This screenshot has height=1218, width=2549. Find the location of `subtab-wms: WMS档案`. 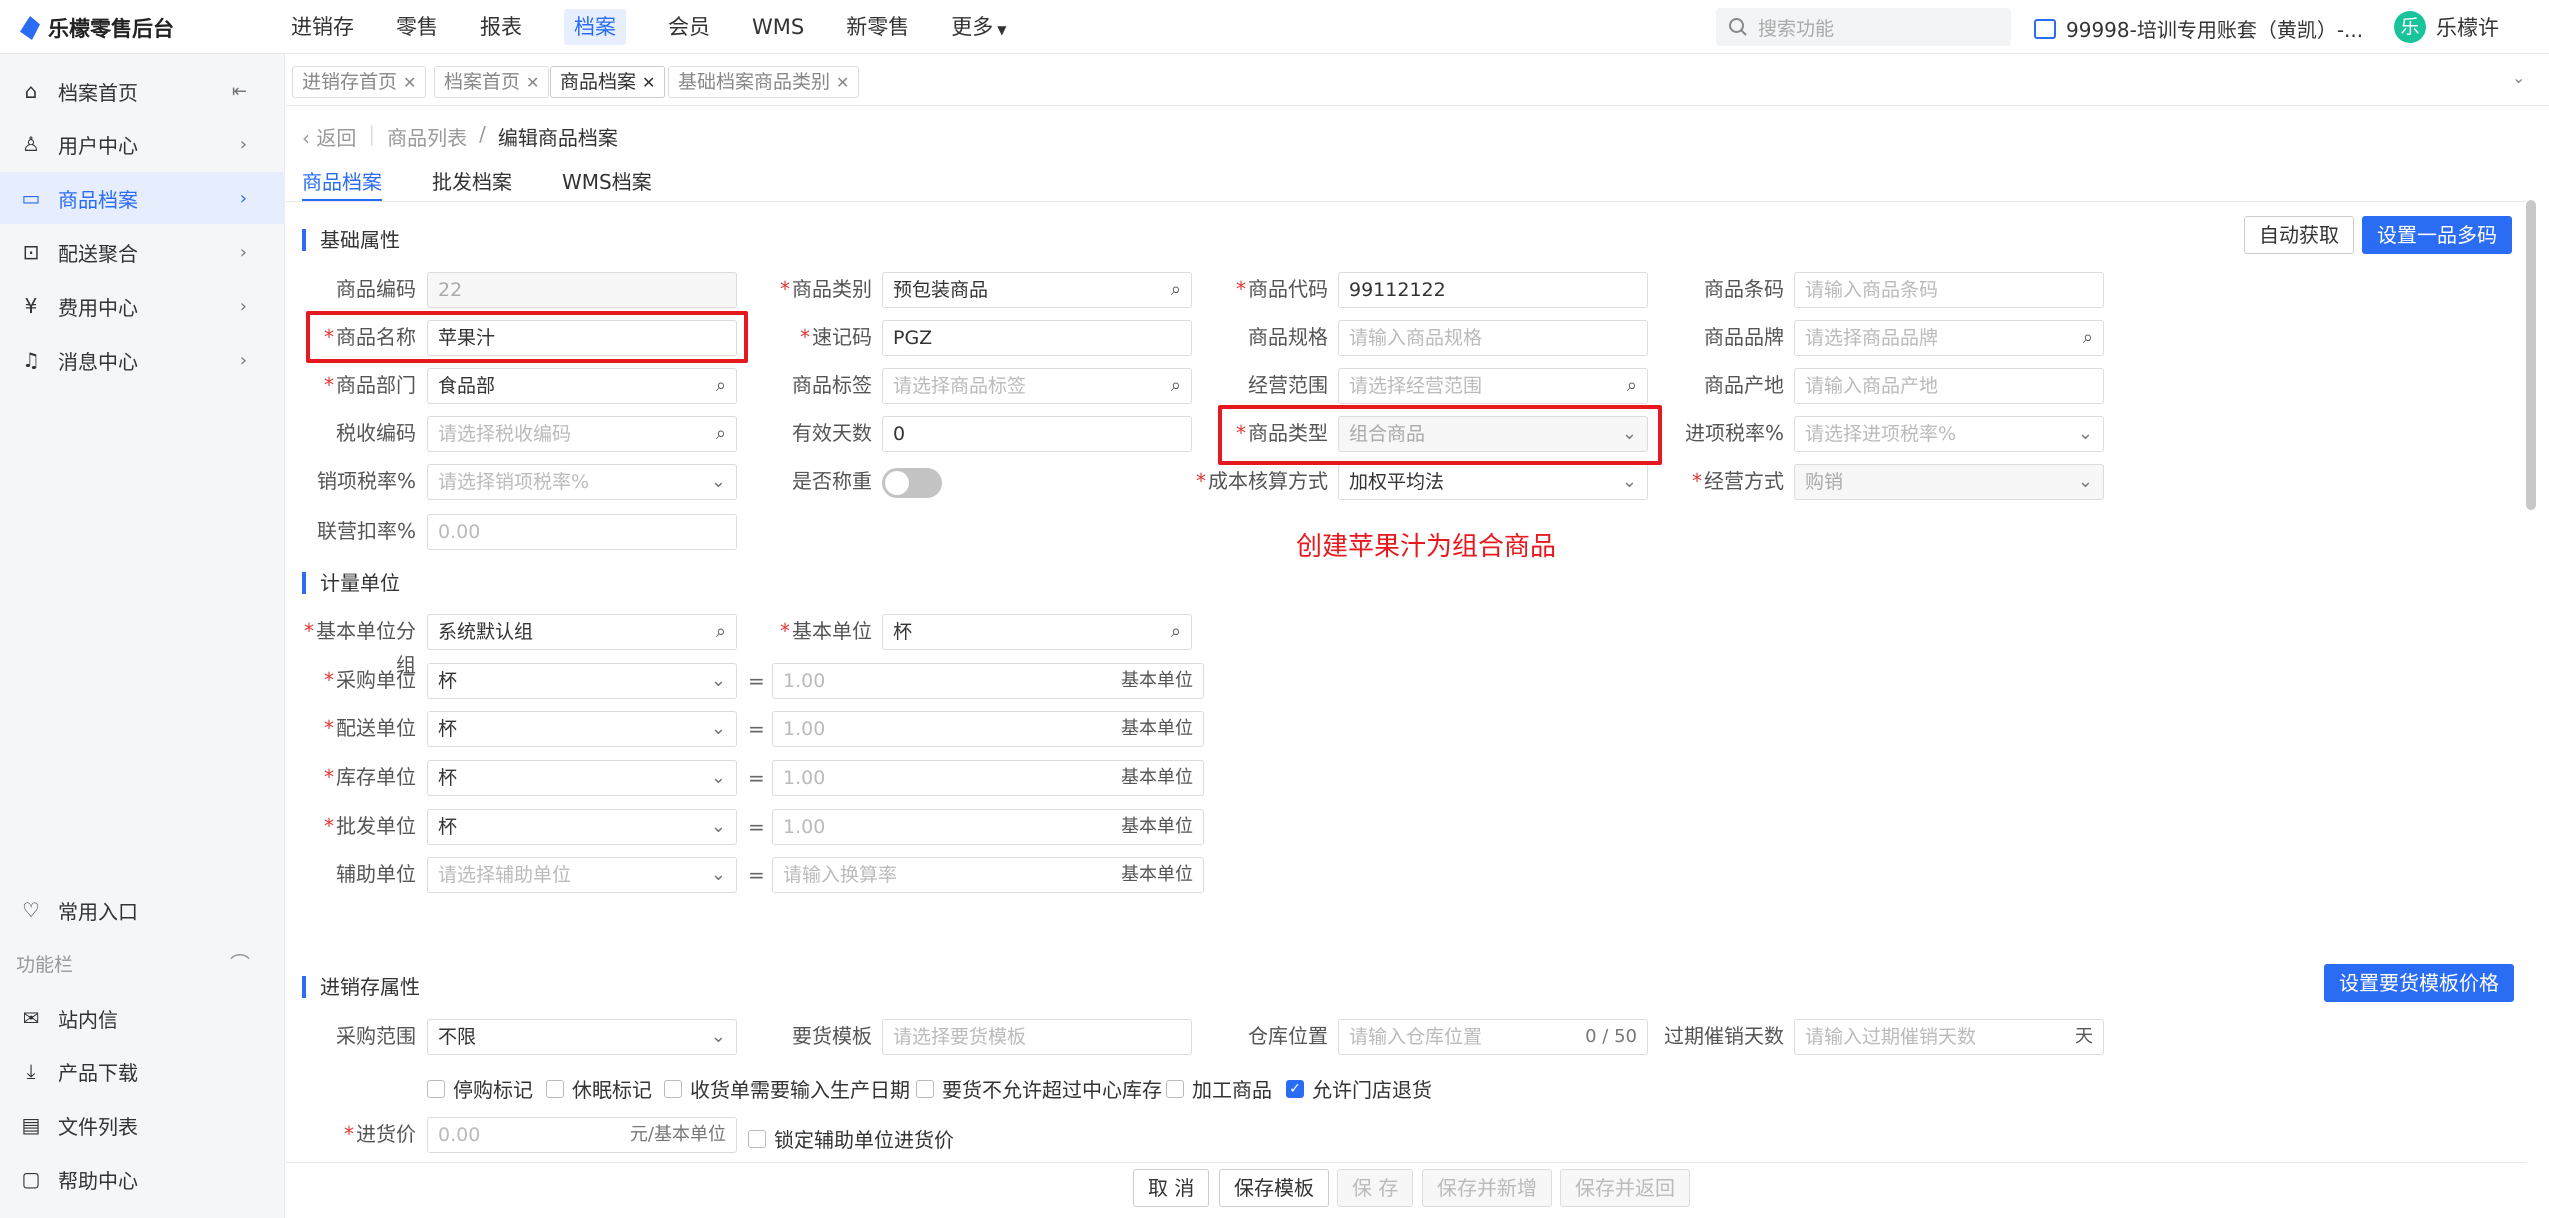

subtab-wms: WMS档案 is located at coordinates (607, 184).